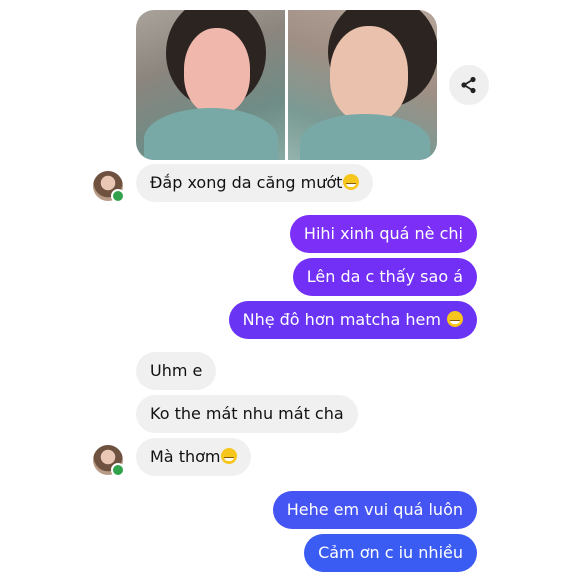 The height and width of the screenshot is (583, 583). I want to click on share-button, so click(469, 85).